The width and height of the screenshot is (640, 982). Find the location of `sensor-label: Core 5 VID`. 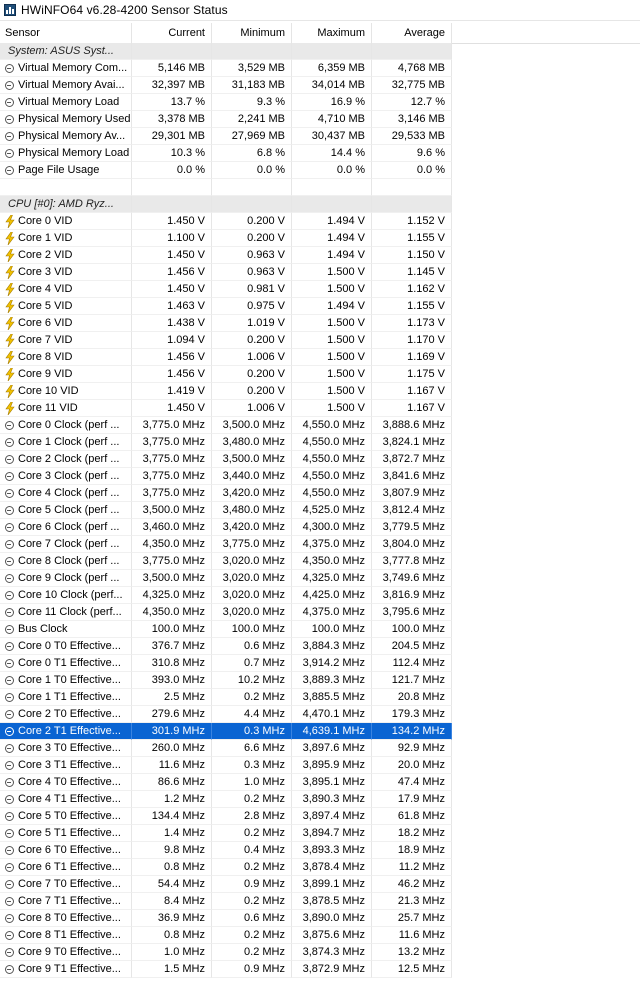

sensor-label: Core 5 VID is located at coordinates (45, 305).